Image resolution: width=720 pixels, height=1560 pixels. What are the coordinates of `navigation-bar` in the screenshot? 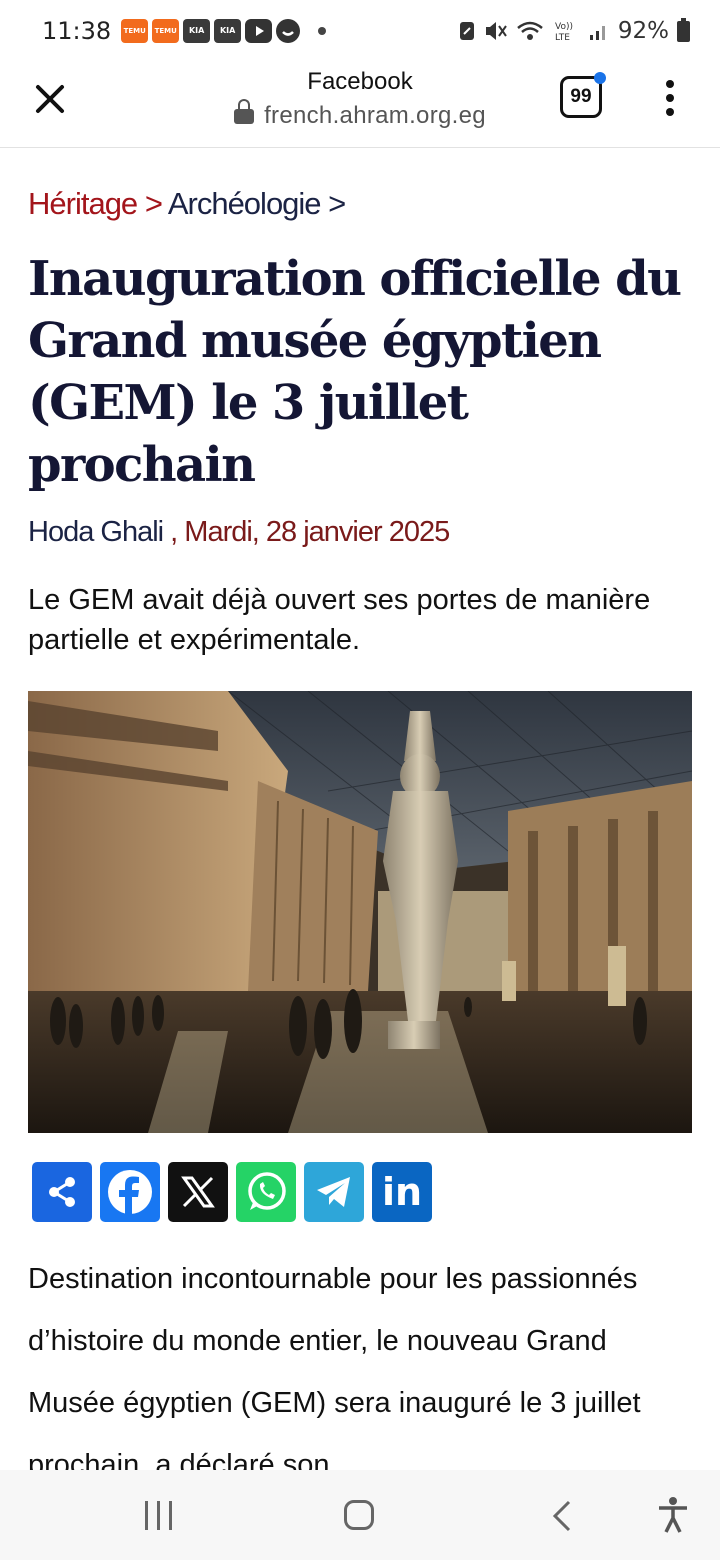 It's located at (360, 1515).